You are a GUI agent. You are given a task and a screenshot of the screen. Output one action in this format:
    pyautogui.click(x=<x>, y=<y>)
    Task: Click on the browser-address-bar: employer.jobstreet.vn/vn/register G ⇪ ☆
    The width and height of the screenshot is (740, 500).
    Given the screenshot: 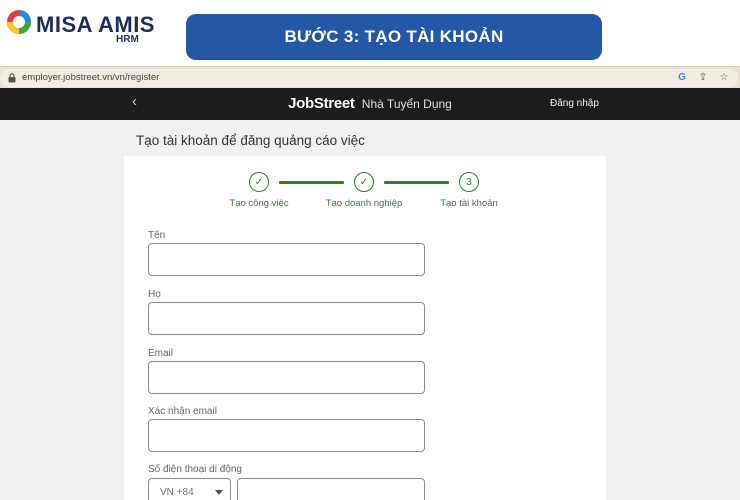 What is the action you would take?
    pyautogui.click(x=370, y=77)
    